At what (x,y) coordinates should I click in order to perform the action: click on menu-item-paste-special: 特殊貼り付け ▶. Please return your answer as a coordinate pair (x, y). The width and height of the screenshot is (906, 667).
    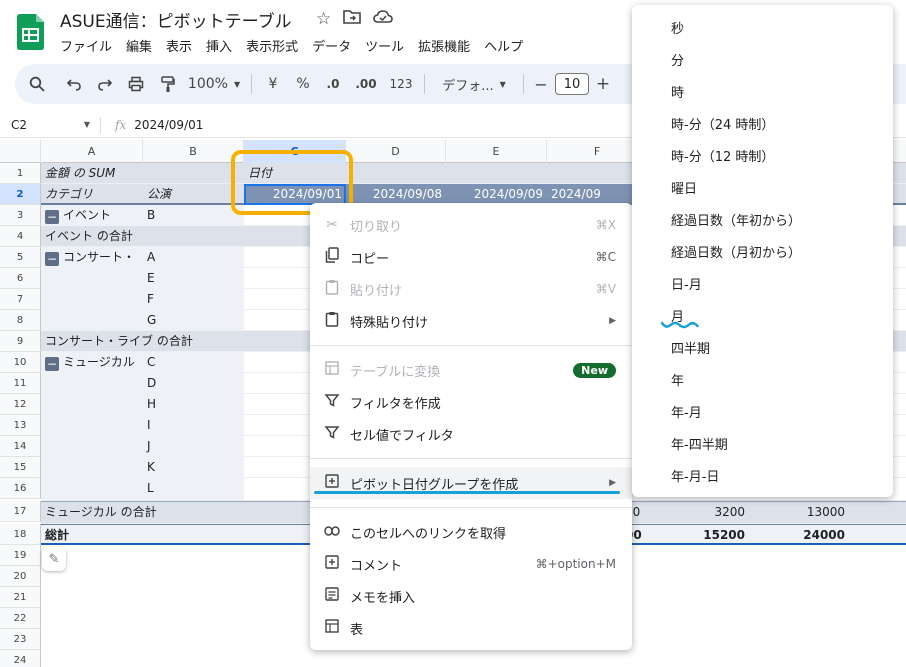
    Looking at the image, I should click on (471, 321).